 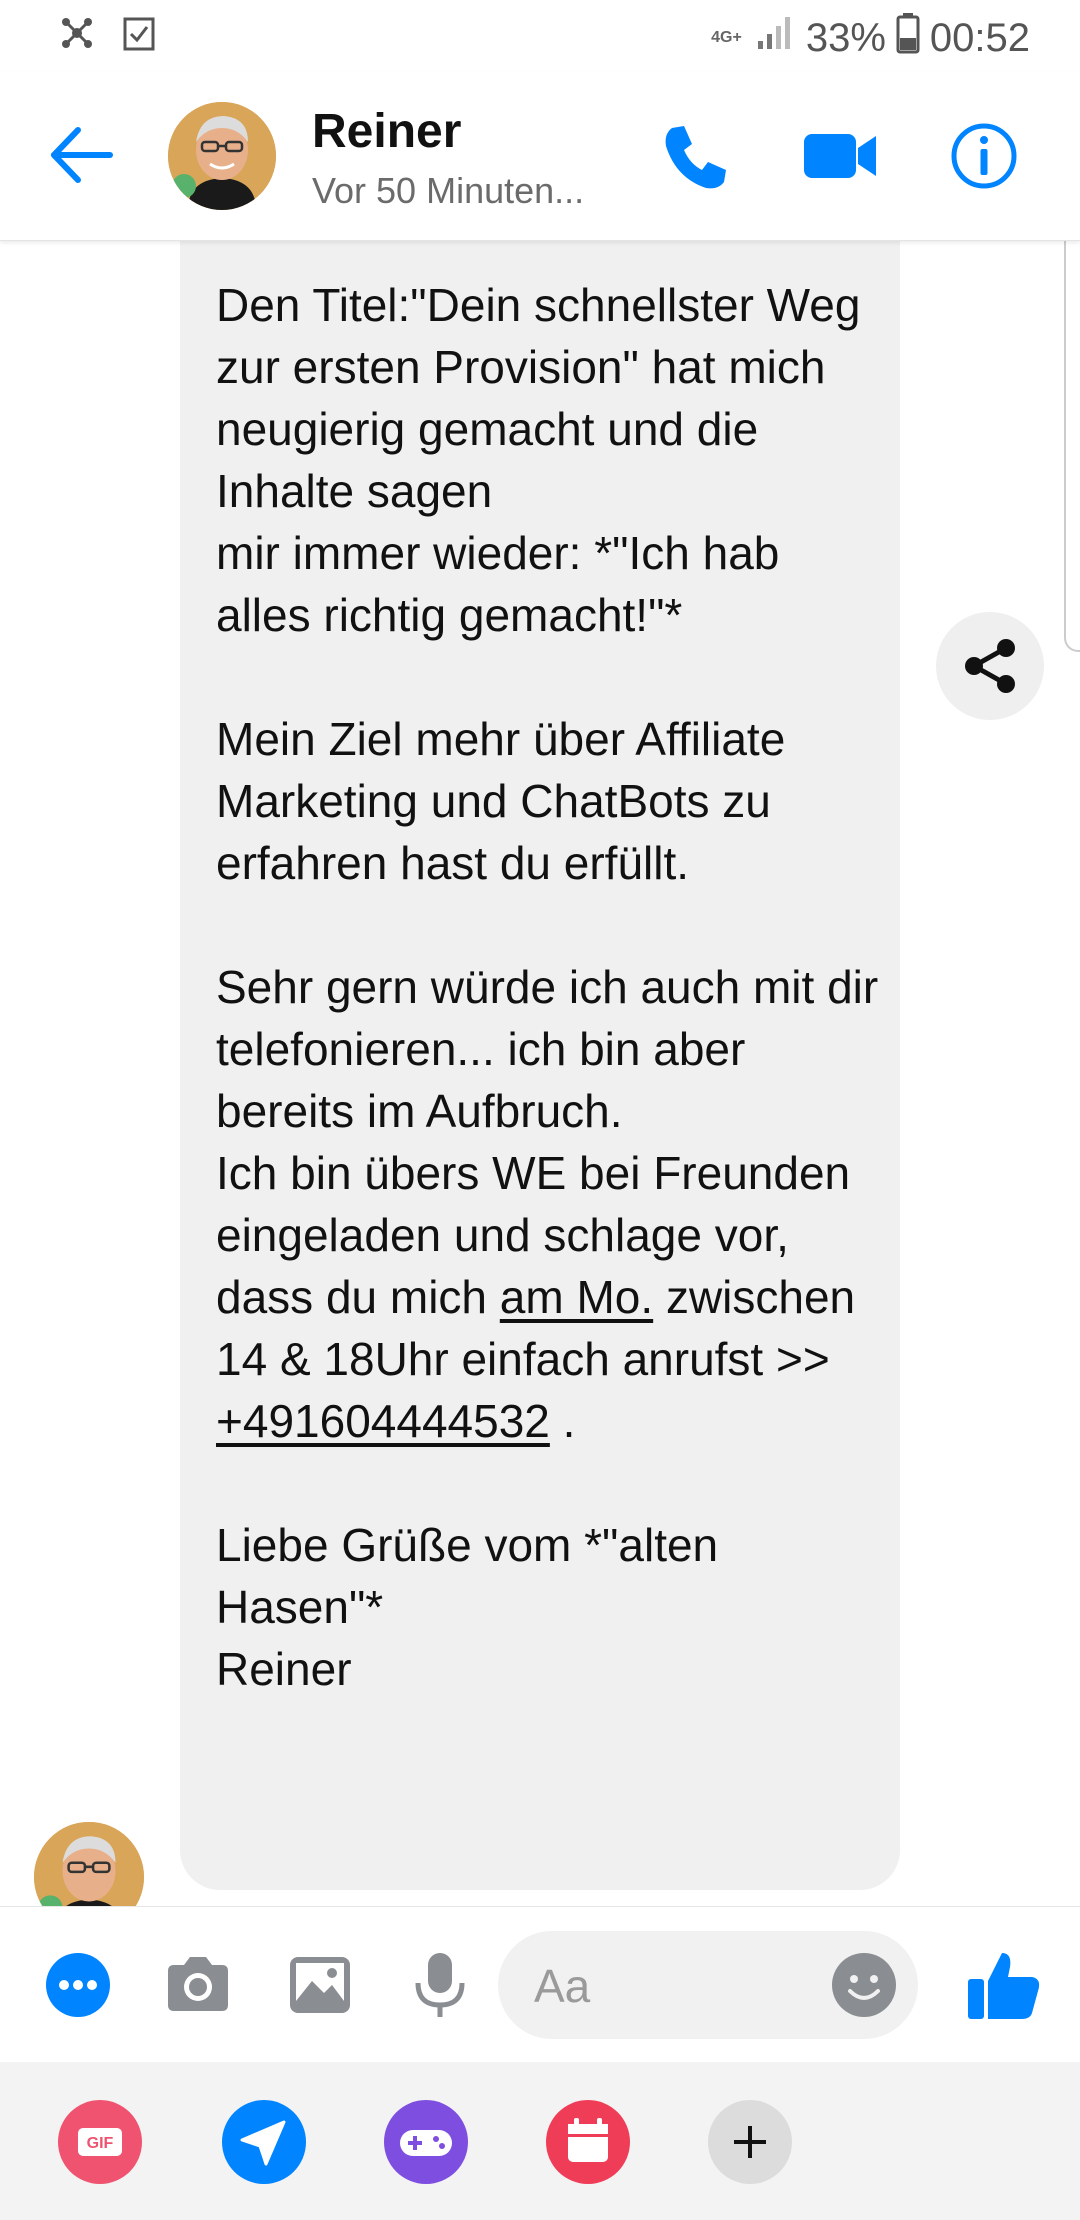 I want to click on games-button, so click(x=426, y=2142).